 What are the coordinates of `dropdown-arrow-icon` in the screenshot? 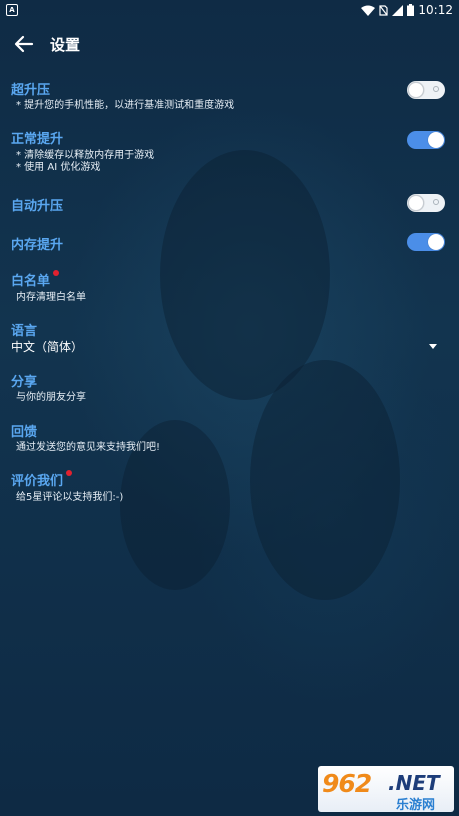 It's located at (433, 346).